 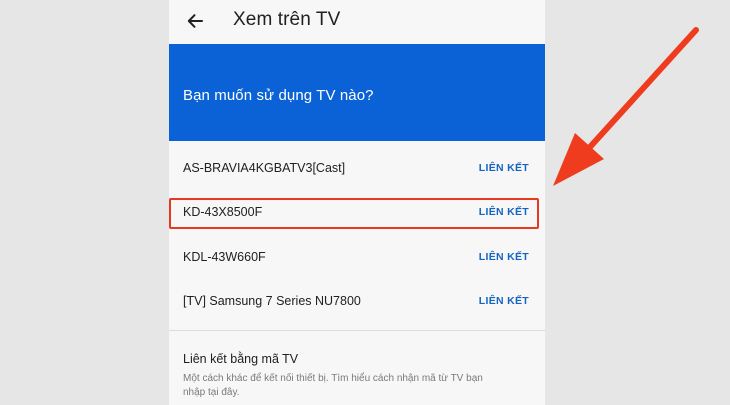 What do you see at coordinates (626, 106) in the screenshot?
I see `arrow-icon` at bounding box center [626, 106].